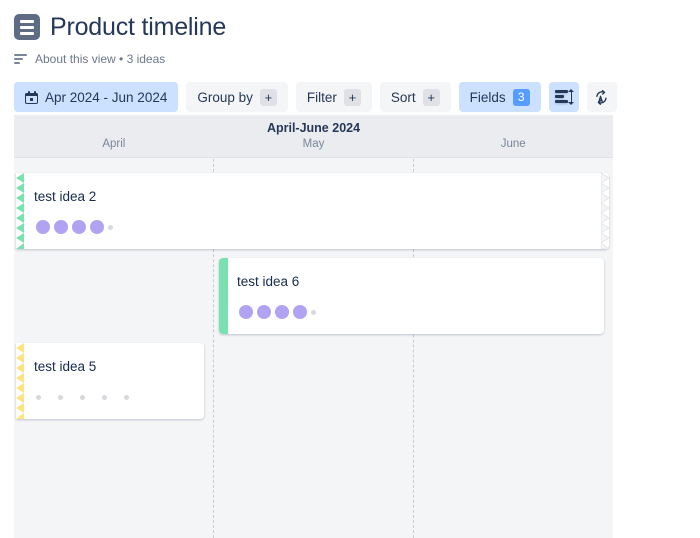 This screenshot has height=538, width=700. I want to click on group-by-button: Group by +, so click(237, 97).